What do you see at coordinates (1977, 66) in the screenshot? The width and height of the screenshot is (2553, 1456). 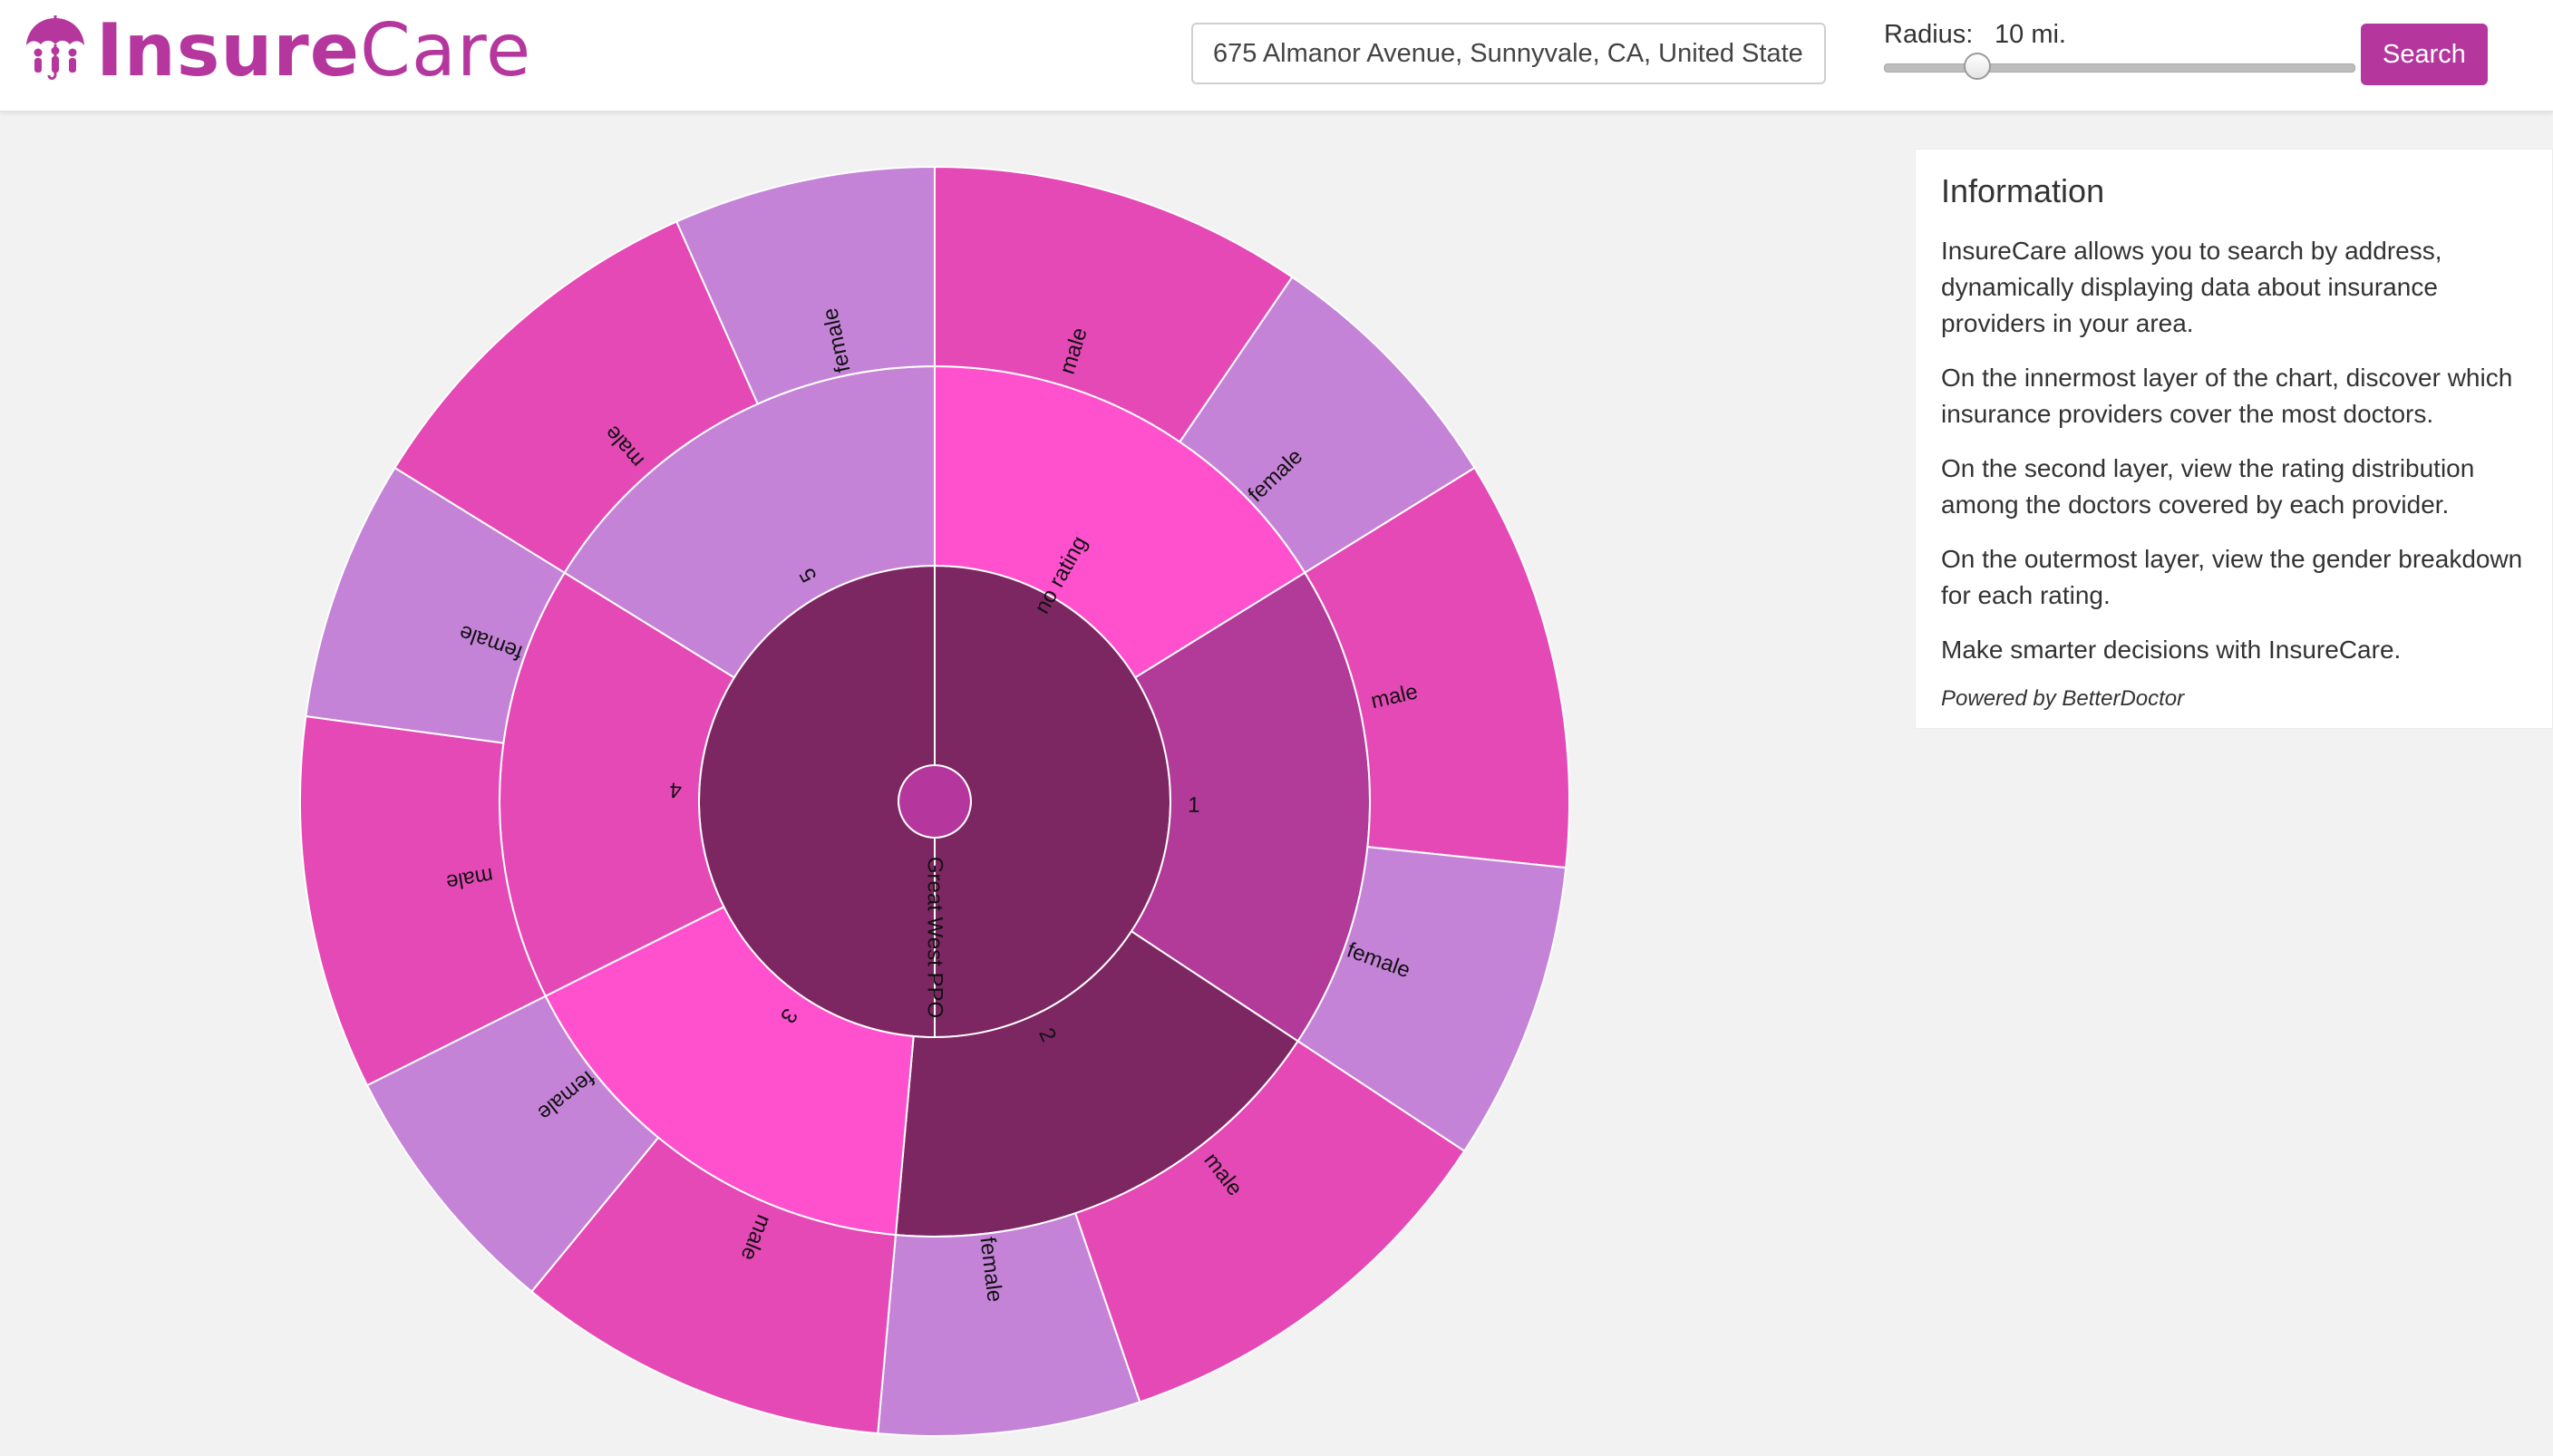 I see `radius-slider-thumb` at bounding box center [1977, 66].